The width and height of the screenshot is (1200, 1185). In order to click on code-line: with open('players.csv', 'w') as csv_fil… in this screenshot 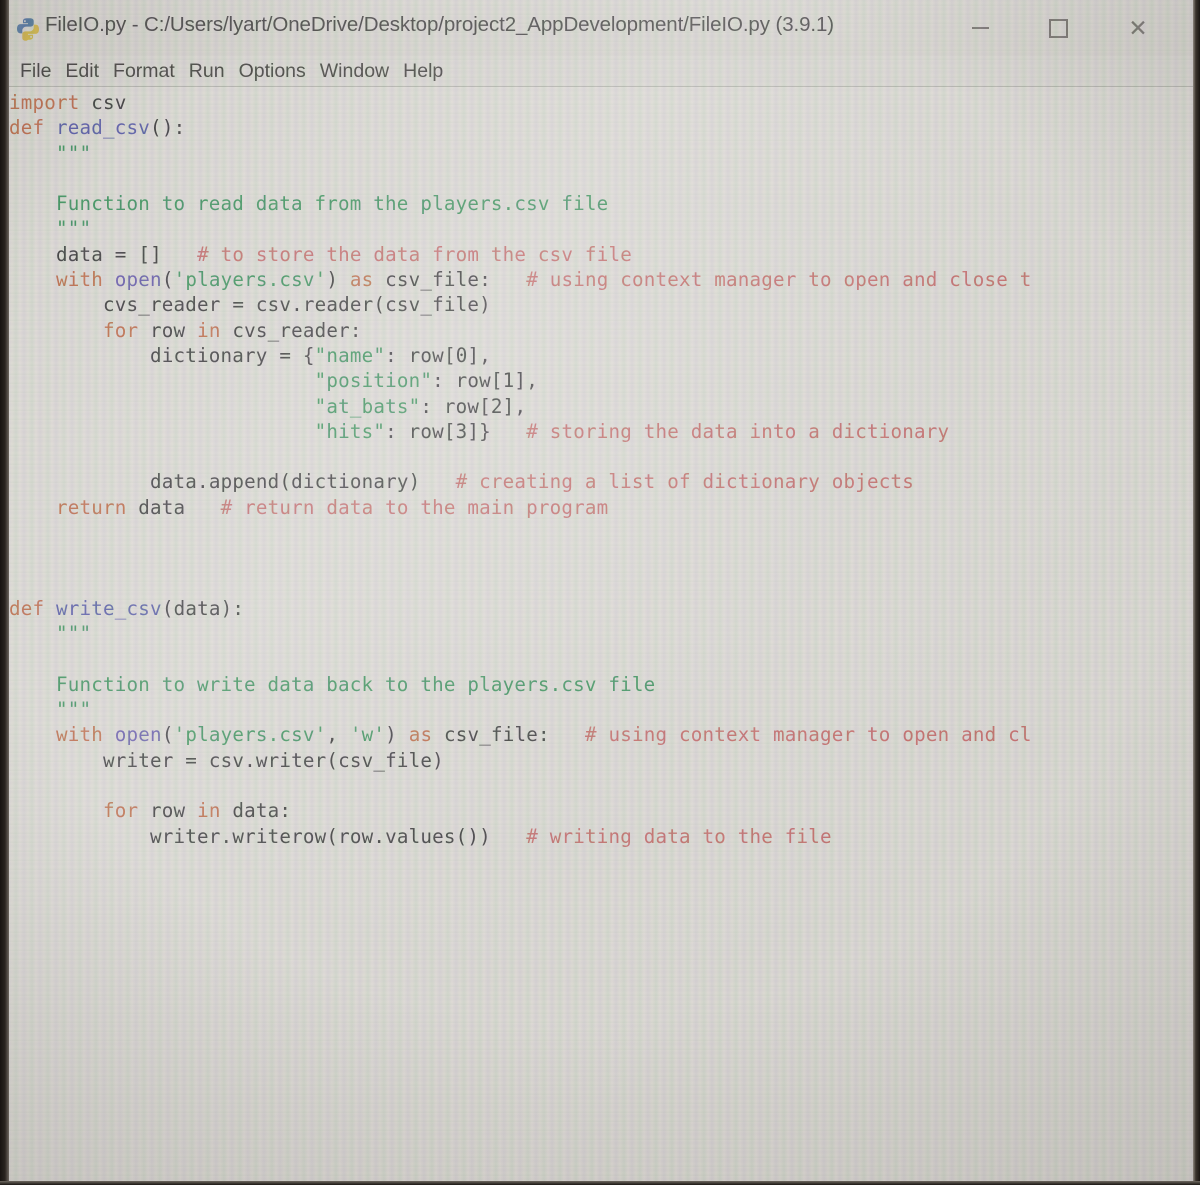, I will do `click(544, 735)`.